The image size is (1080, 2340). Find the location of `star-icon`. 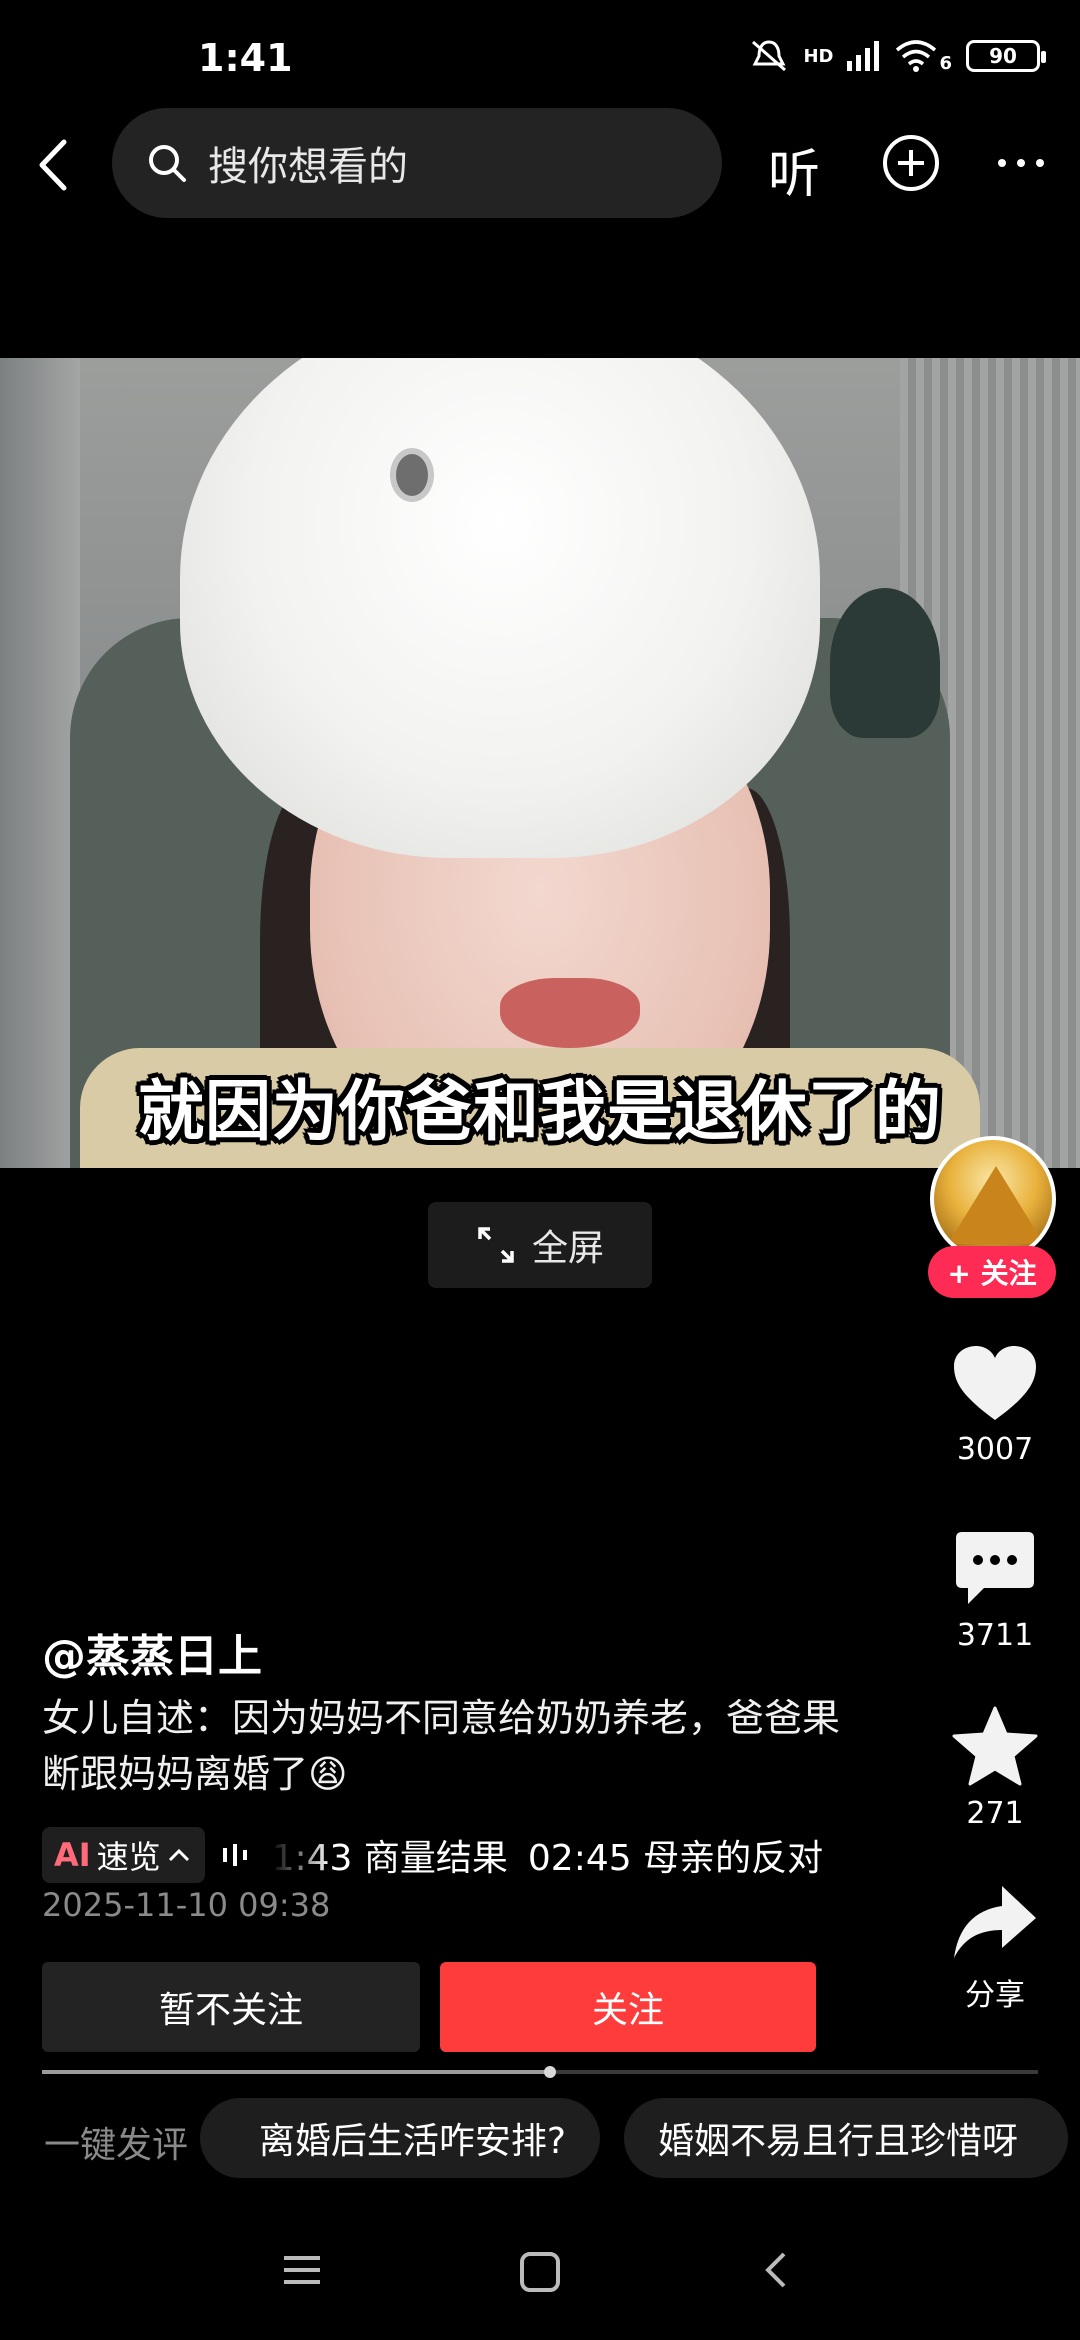

star-icon is located at coordinates (995, 1746).